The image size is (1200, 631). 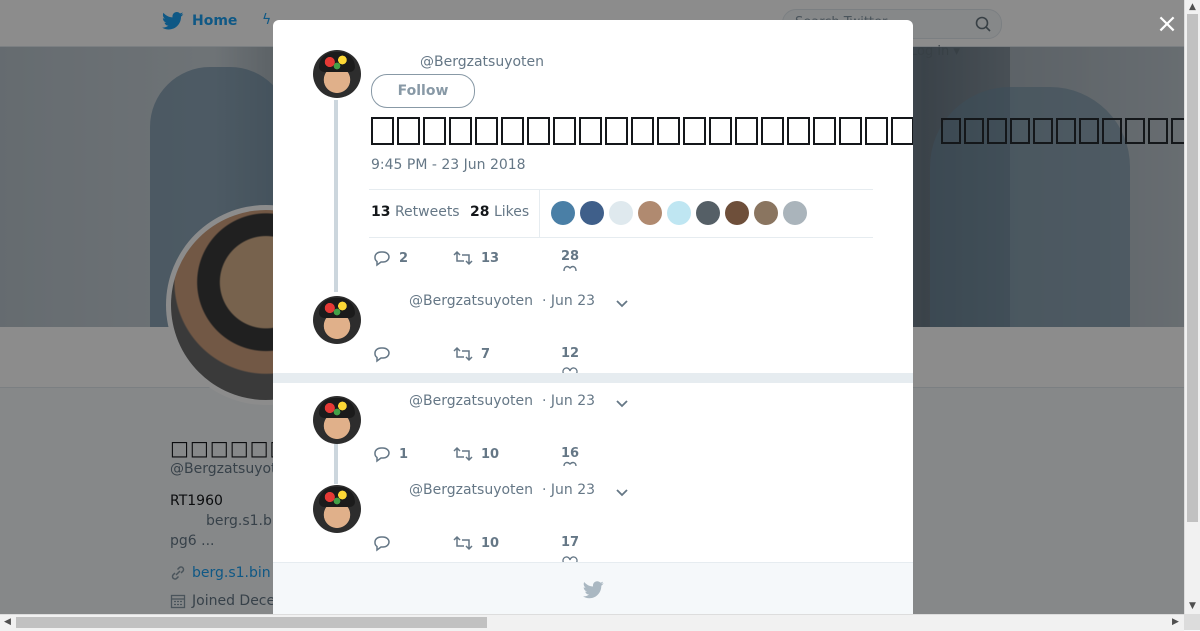 What do you see at coordinates (1175, 622) in the screenshot?
I see `scroll-right-icon: ▶` at bounding box center [1175, 622].